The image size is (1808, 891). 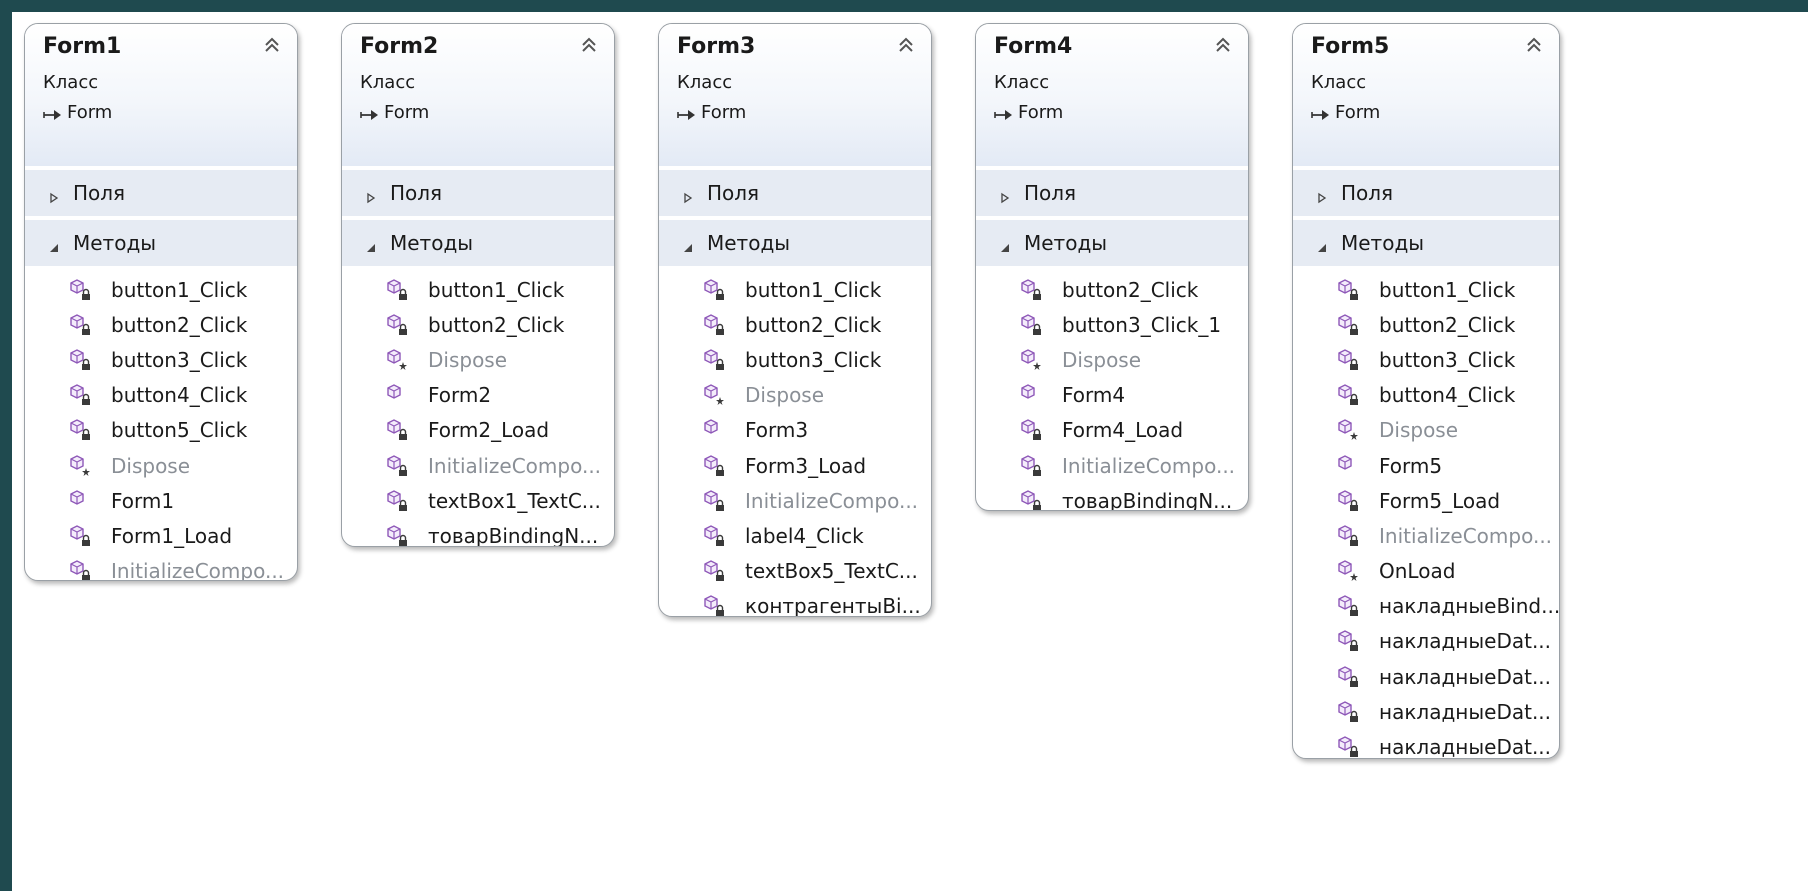 I want to click on method-item: Form2, so click(x=478, y=395).